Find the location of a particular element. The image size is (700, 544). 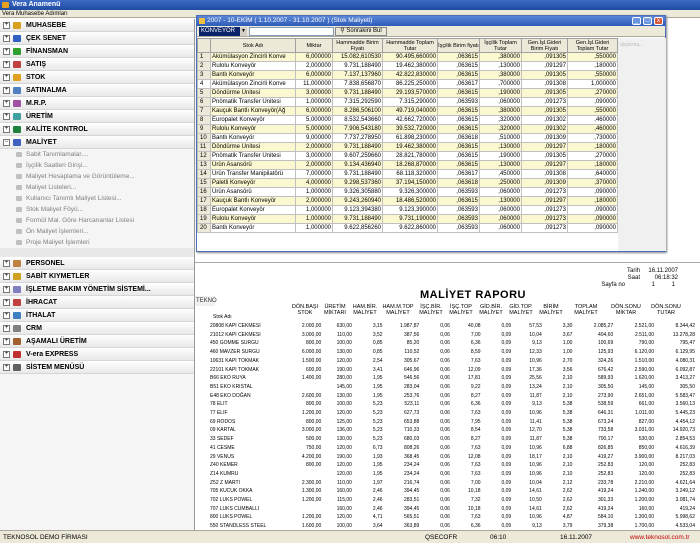

website-link: www.teknosol.com.tr is located at coordinates (660, 537).